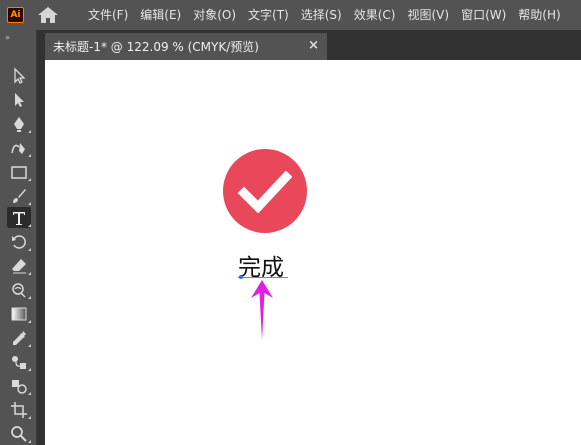 This screenshot has width=581, height=445. Describe the element at coordinates (539, 15) in the screenshot. I see `menu-help: 帮助(H)` at that location.